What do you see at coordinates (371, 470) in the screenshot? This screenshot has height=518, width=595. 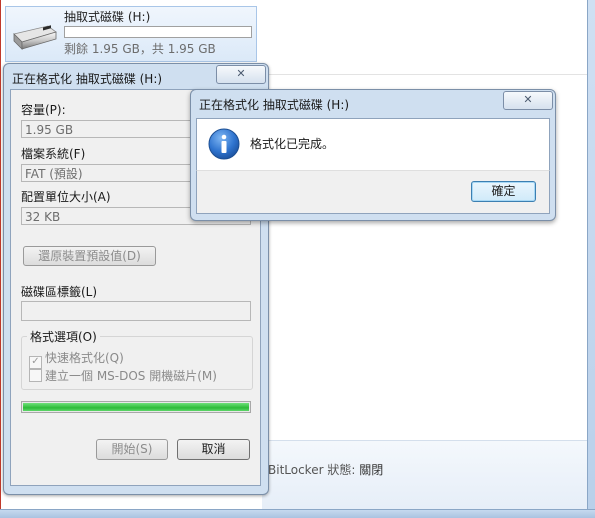 I see `bitlocker-status-value: 關閉` at bounding box center [371, 470].